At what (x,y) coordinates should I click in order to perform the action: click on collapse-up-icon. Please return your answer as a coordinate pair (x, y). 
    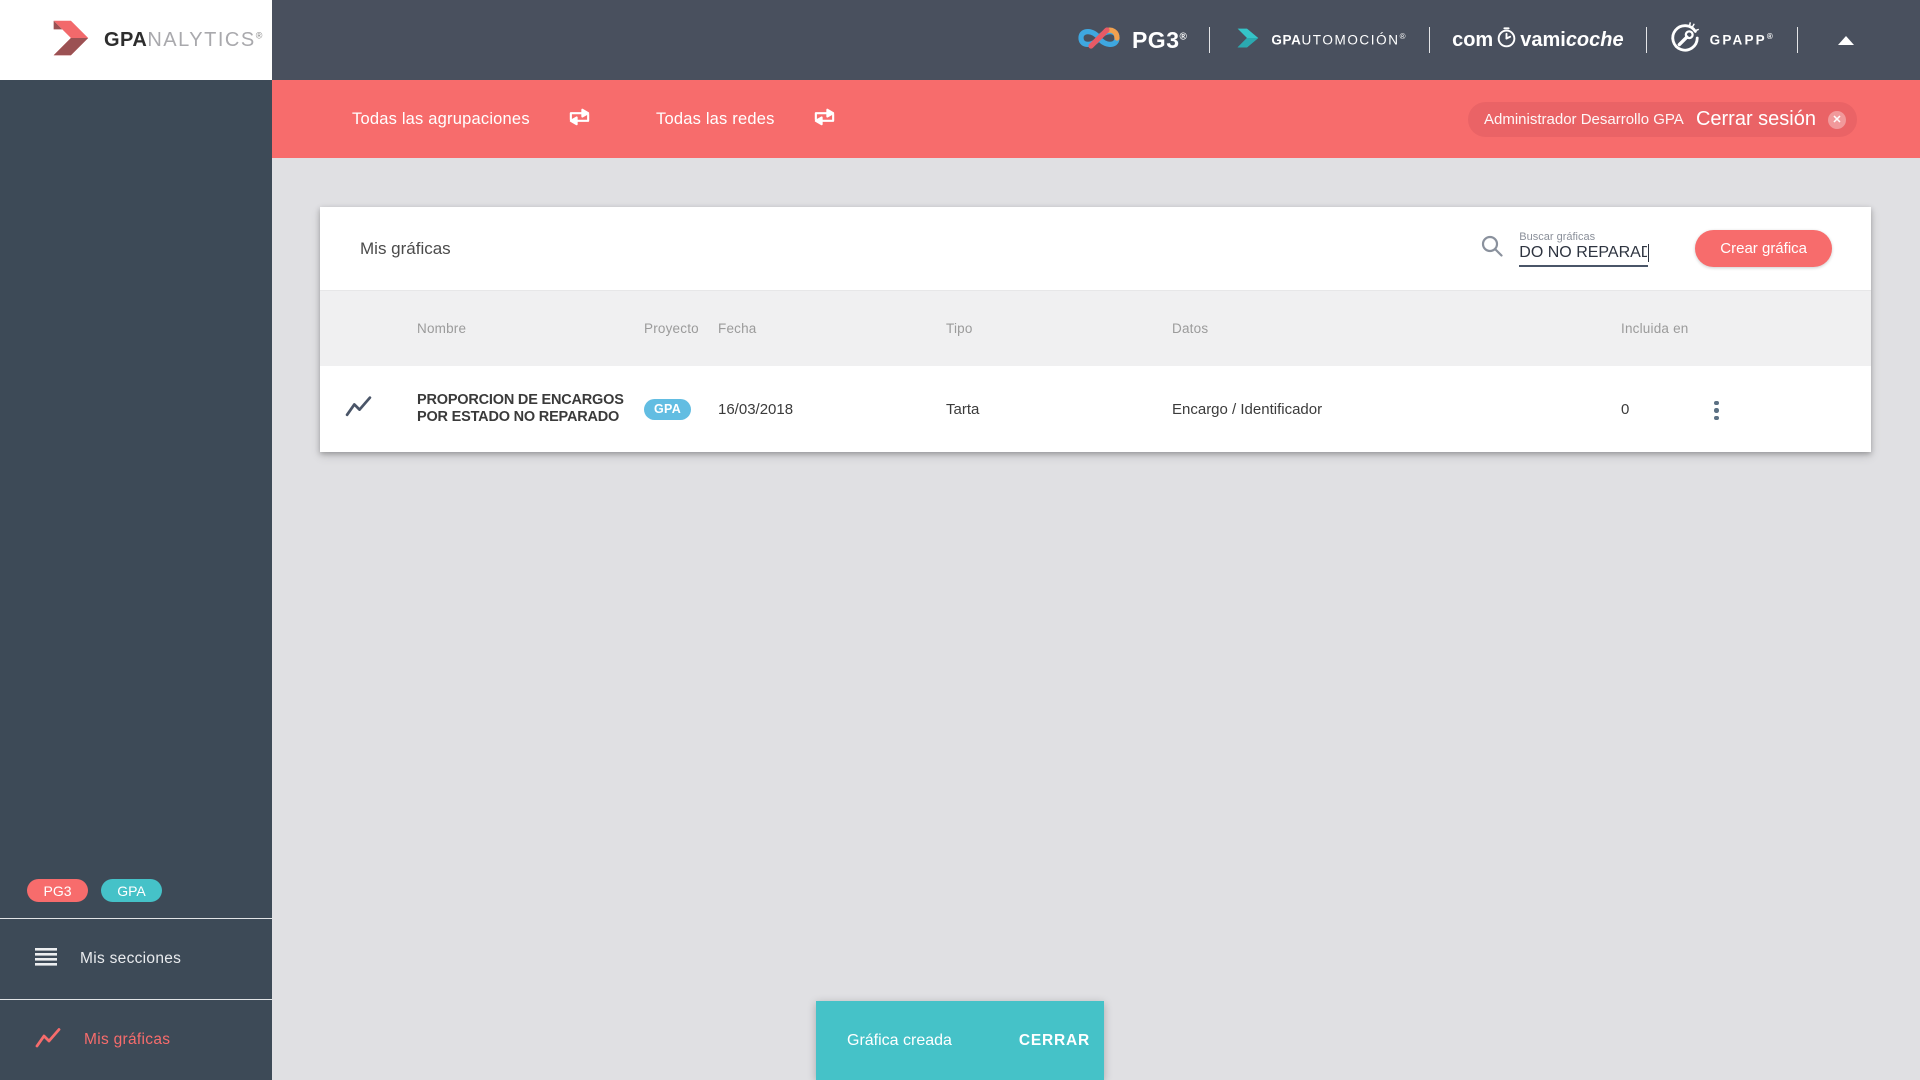
    Looking at the image, I should click on (1846, 40).